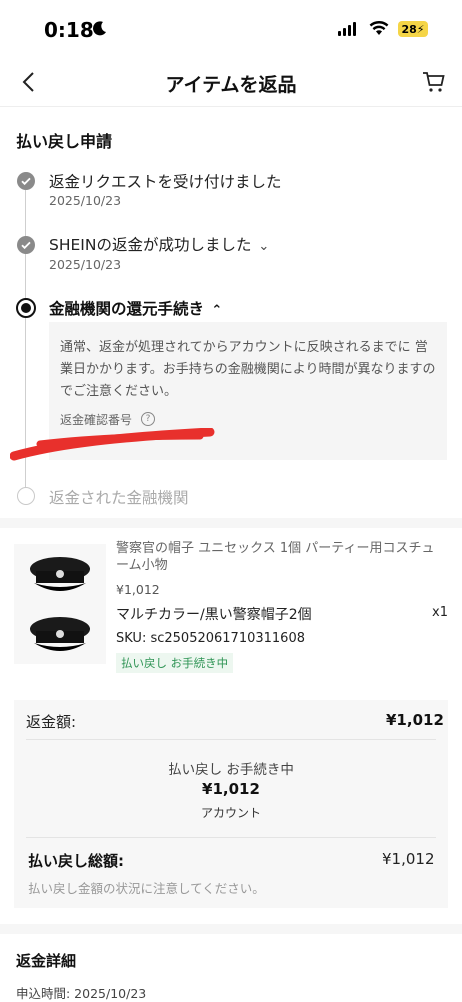 The height and width of the screenshot is (1002, 462). I want to click on product-title: 警察官の帽子 ユニセックス 1個 パーティー用コスチューム小物, so click(281, 557).